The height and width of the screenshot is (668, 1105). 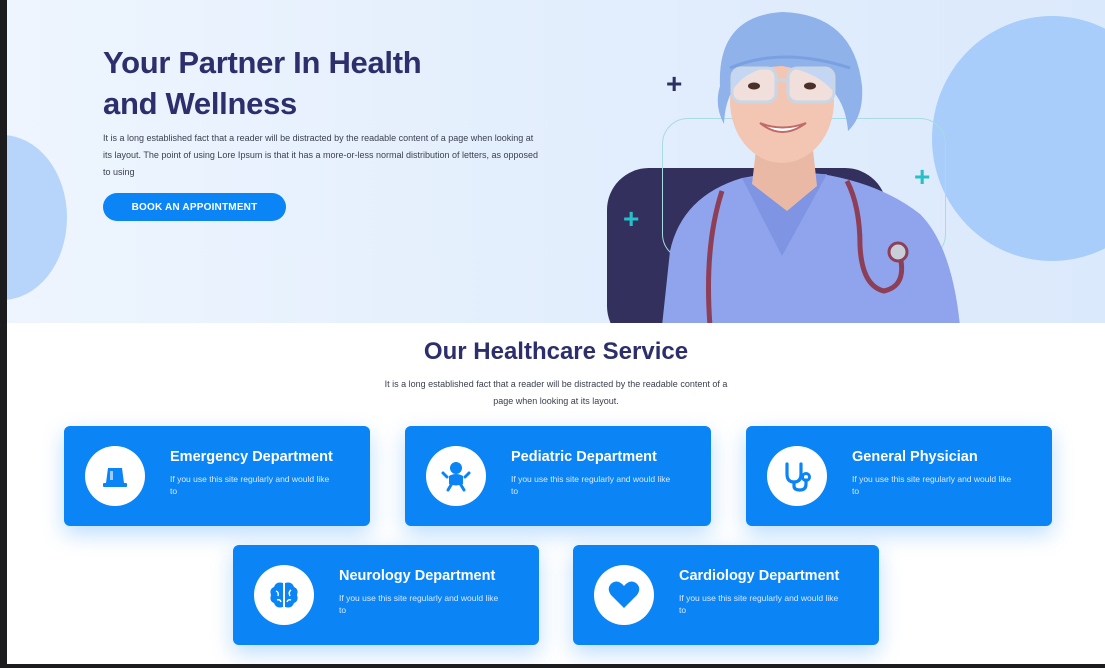 I want to click on service-title: Emergency Department, so click(x=251, y=457).